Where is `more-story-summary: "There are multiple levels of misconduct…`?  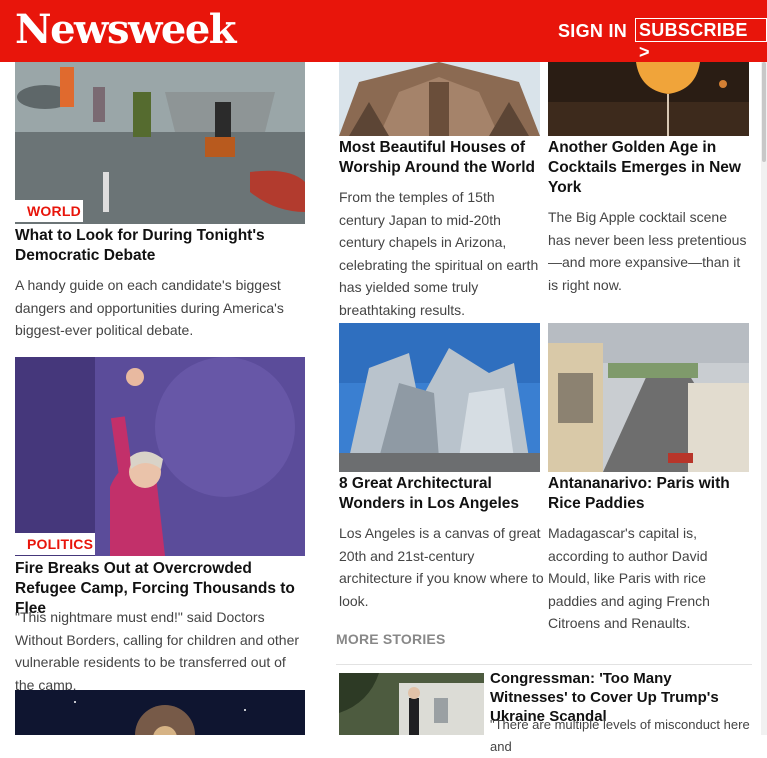
more-story-summary: "There are multiple levels of misconduct… is located at coordinates (620, 735).